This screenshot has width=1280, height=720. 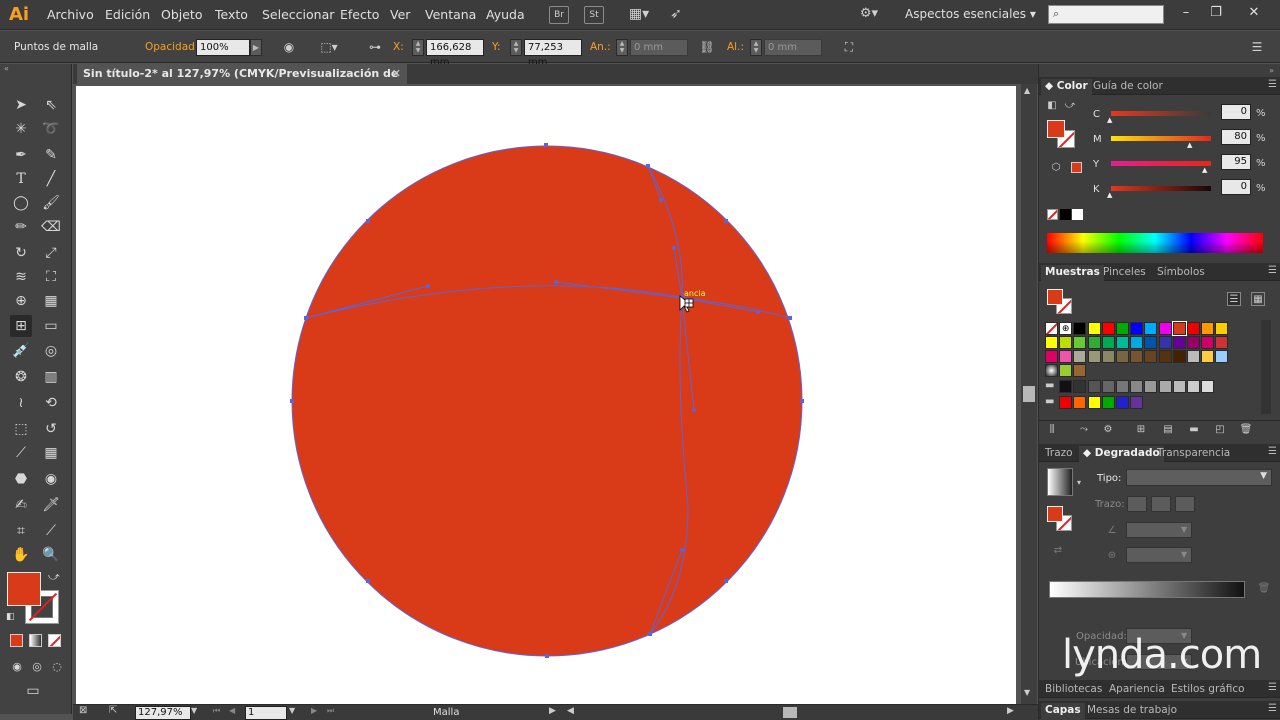 I want to click on control-panel-menu-icon: ☰, so click(x=1257, y=47).